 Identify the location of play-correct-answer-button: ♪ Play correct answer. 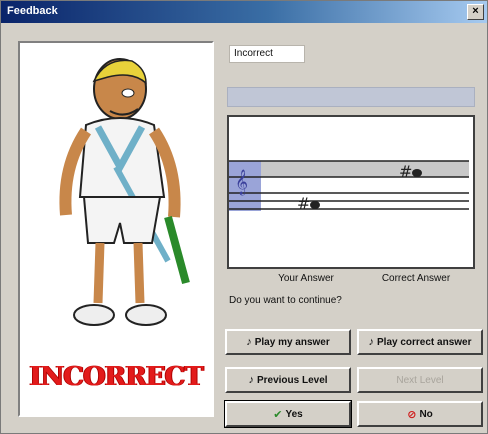
(420, 342).